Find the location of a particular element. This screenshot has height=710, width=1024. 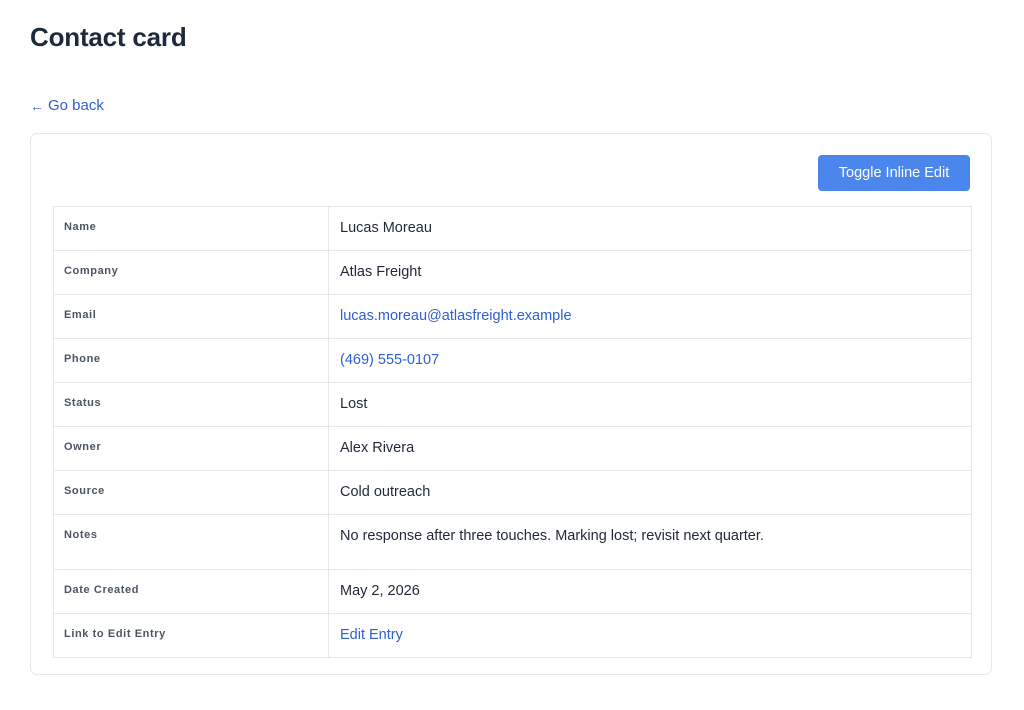

toggle-inline-edit-button: Toggle Inline Edit is located at coordinates (894, 173).